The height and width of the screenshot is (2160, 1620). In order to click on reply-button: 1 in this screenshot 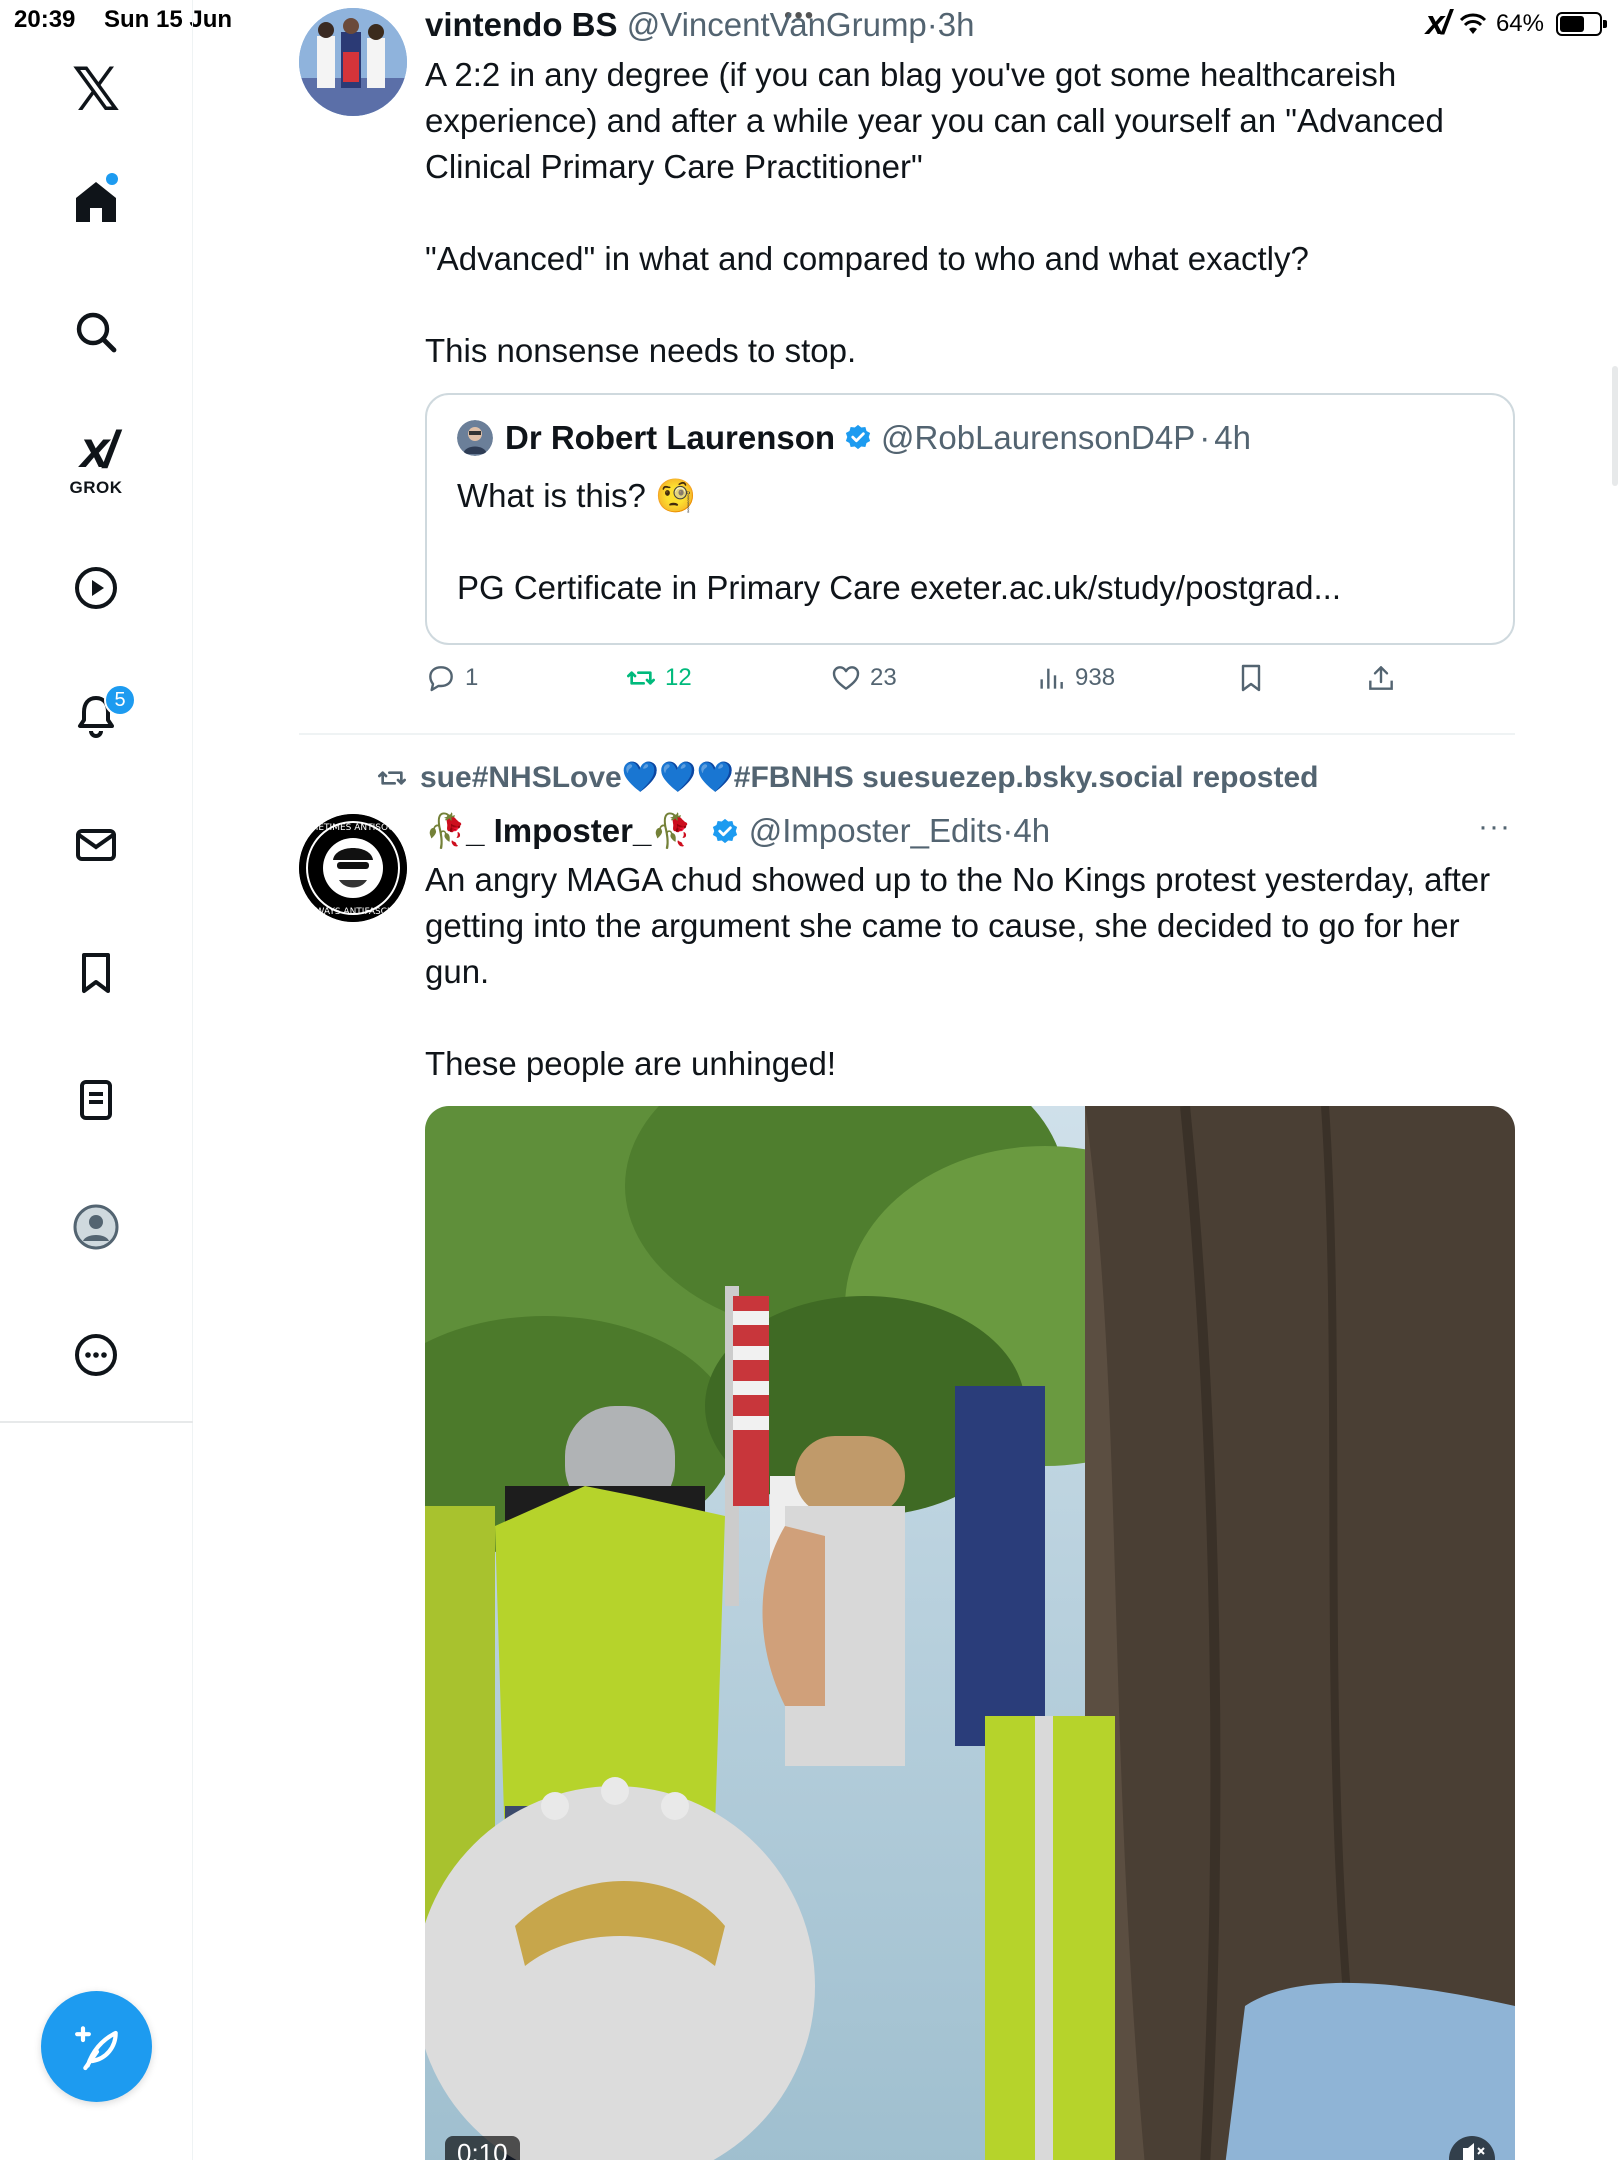, I will do `click(451, 678)`.